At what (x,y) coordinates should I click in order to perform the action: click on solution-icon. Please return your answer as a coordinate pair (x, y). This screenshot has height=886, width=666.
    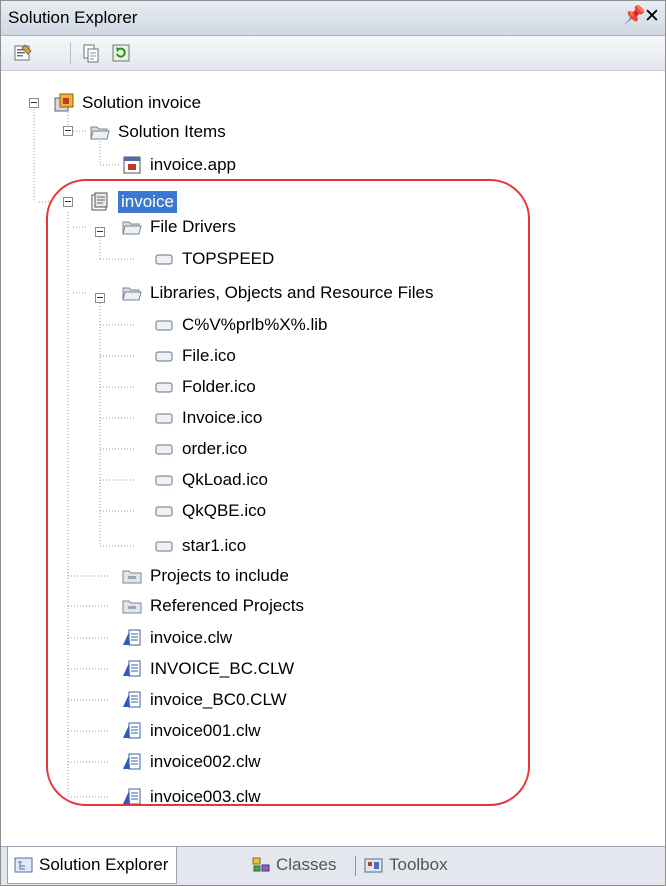
    Looking at the image, I should click on (64, 102).